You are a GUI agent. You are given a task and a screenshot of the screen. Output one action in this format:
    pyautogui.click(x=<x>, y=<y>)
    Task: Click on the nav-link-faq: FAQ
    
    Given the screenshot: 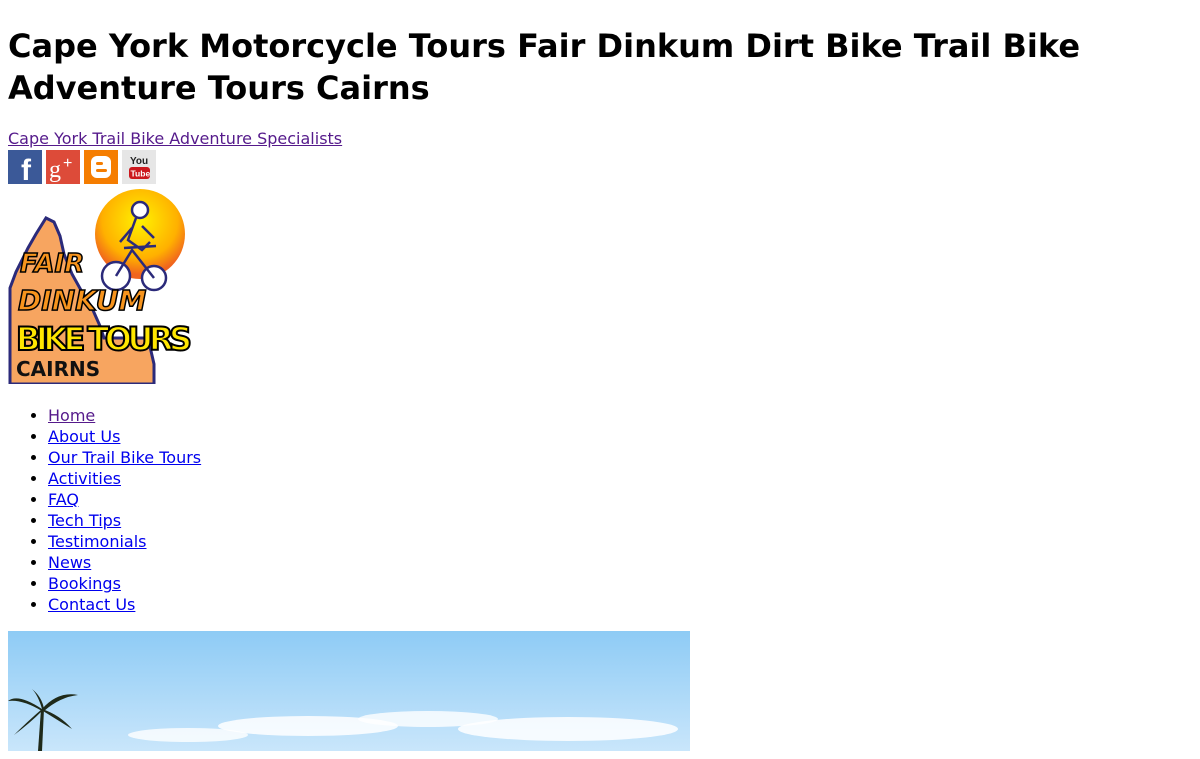 What is the action you would take?
    pyautogui.click(x=63, y=499)
    